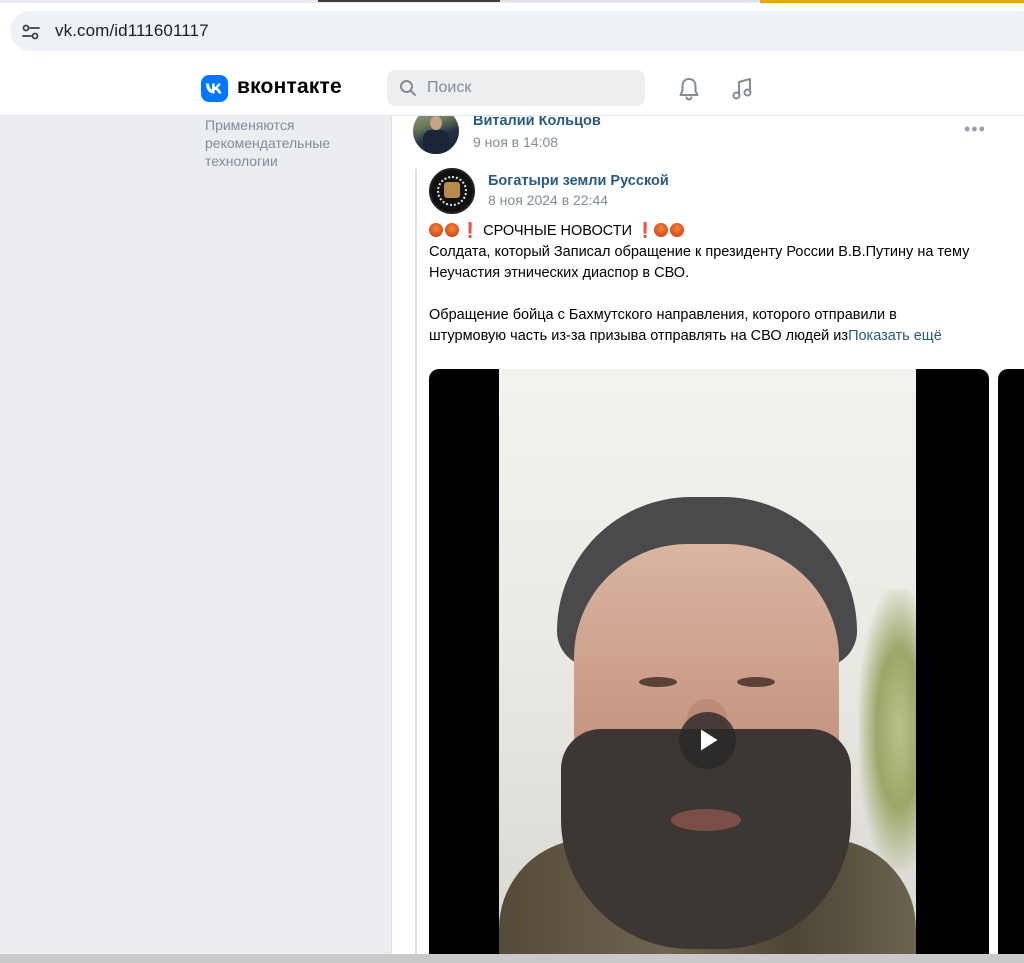  I want to click on repost-date: 8 ноя 2024 в 22:44, so click(548, 200).